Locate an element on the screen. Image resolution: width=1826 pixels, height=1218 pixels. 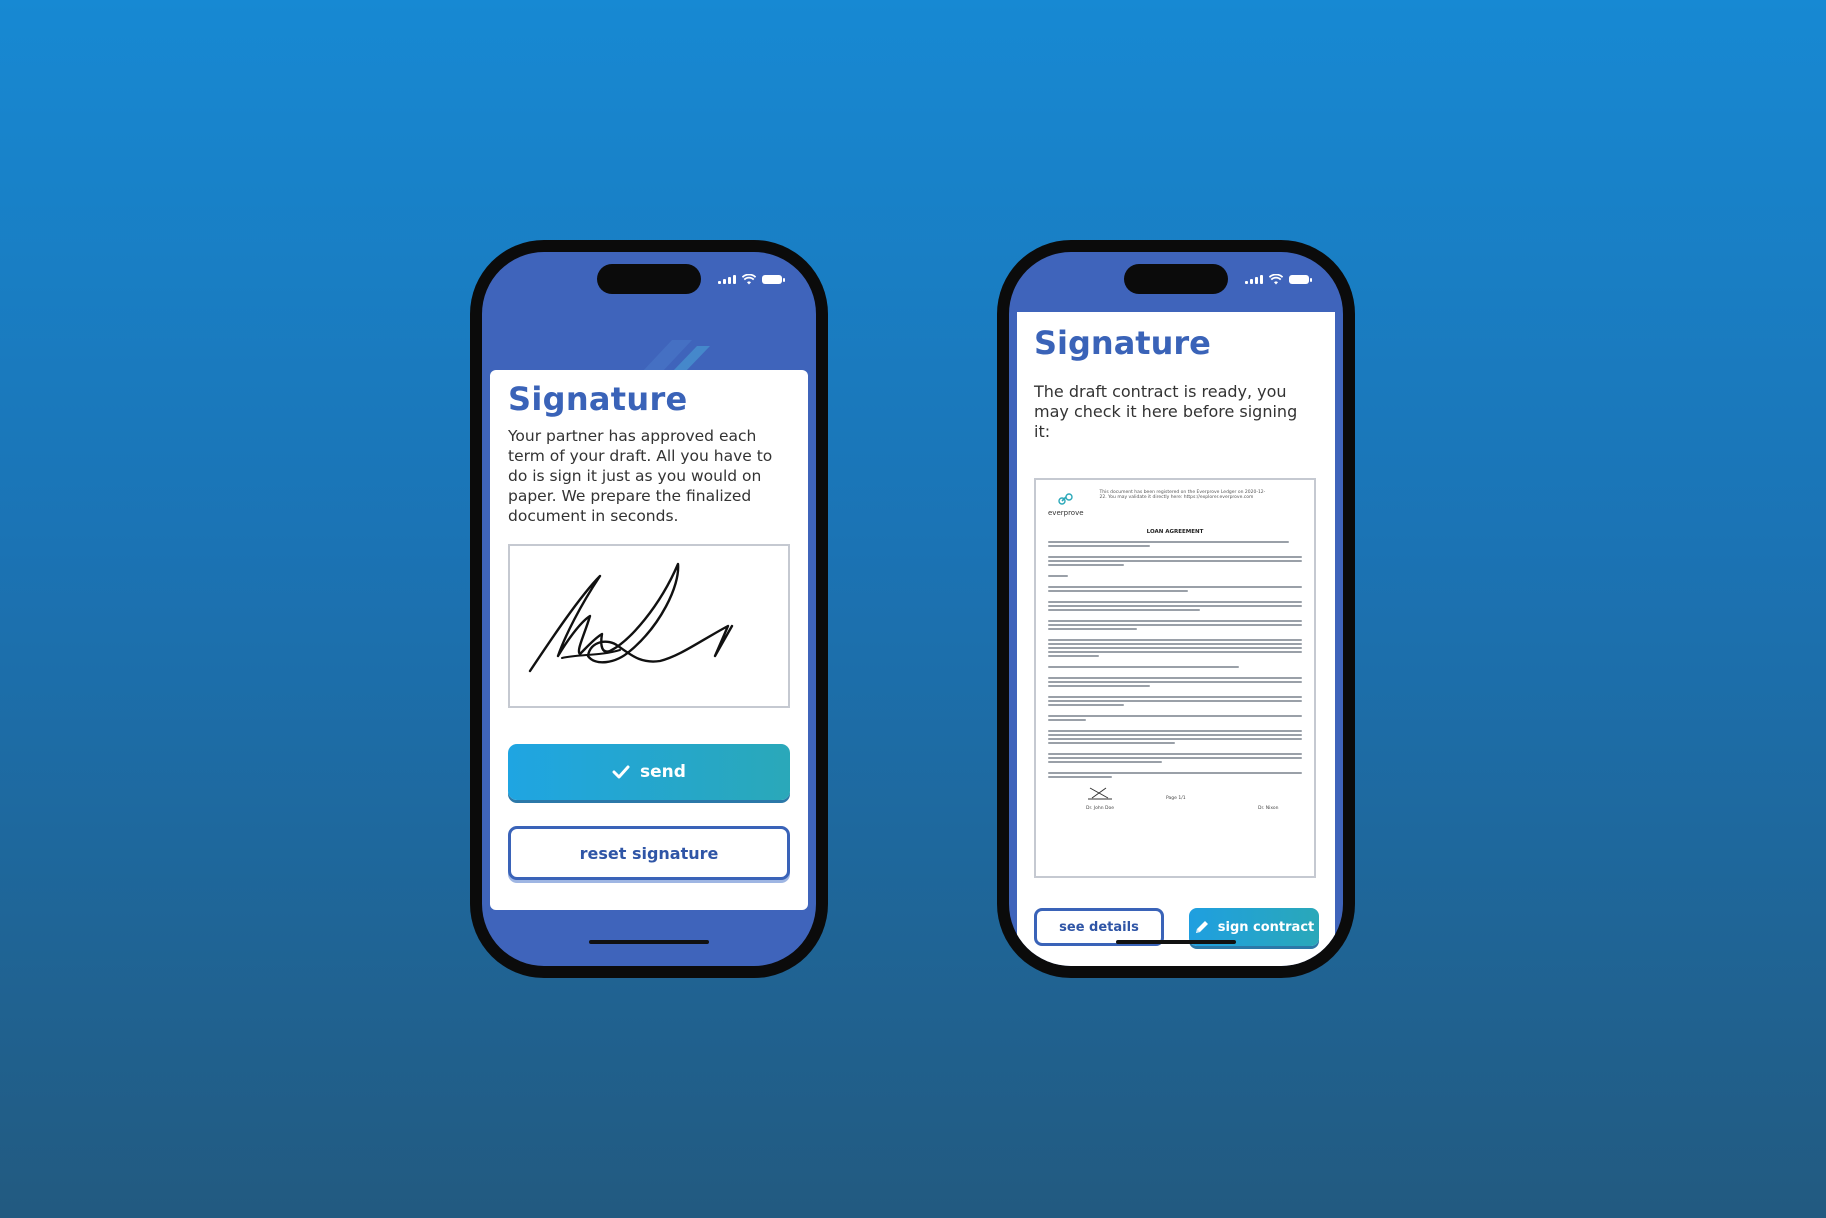
reset-label: reset signature is located at coordinates (649, 853).